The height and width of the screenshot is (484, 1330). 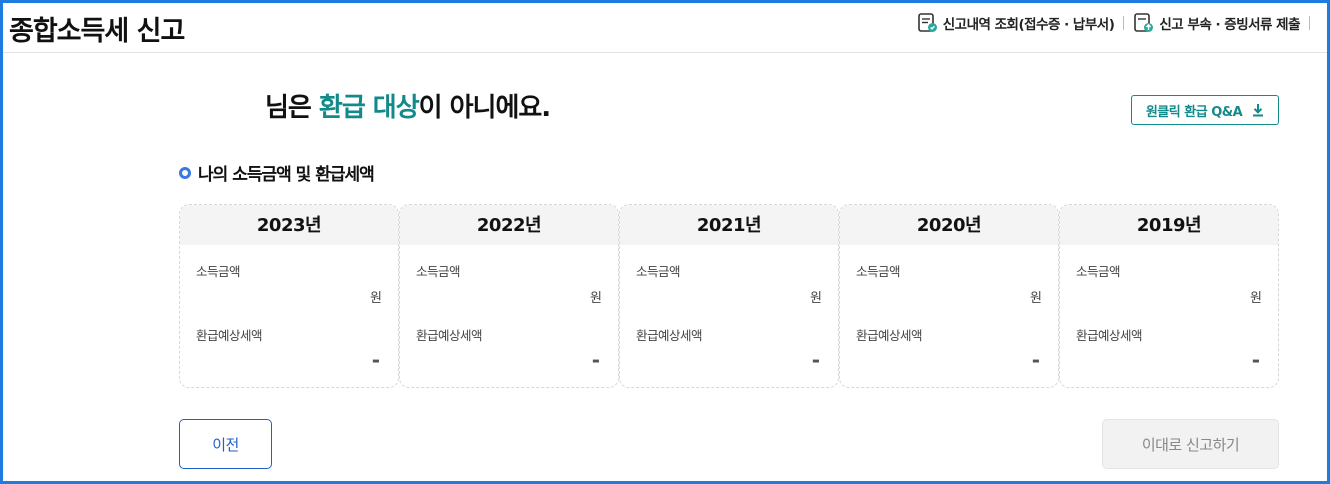 I want to click on attachment-submit-link: 신고 부속 · 증빙서류 제출, so click(x=1216, y=23).